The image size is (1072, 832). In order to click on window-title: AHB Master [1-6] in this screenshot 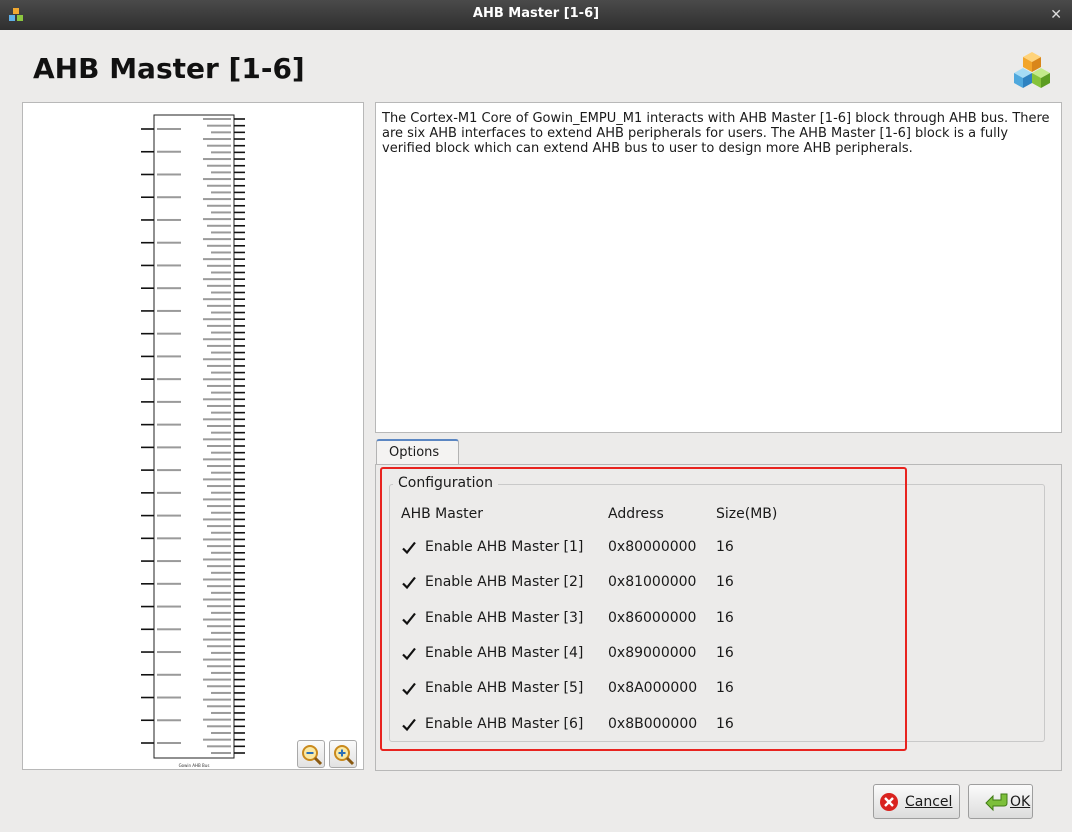, I will do `click(536, 13)`.